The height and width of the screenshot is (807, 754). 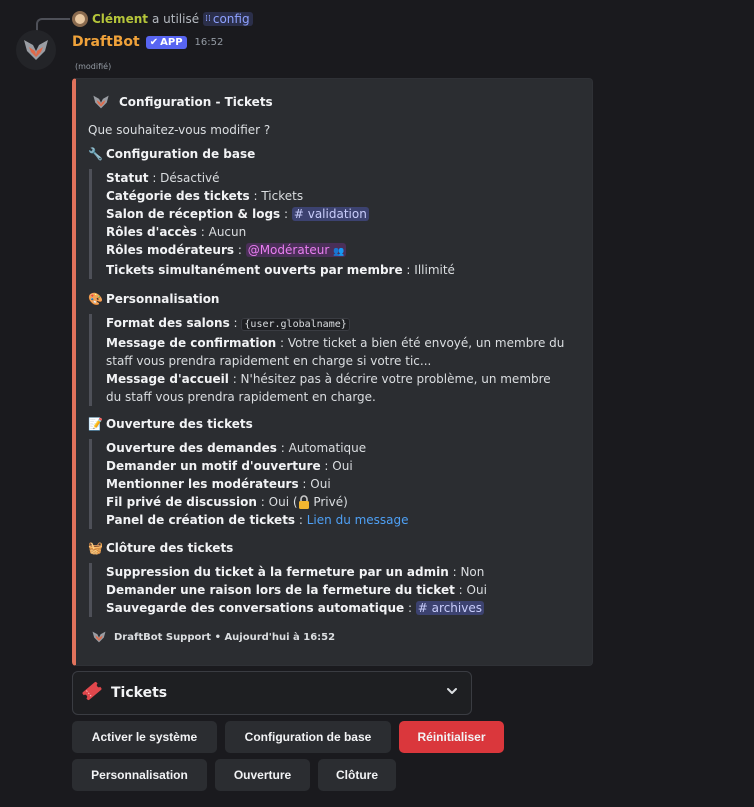 What do you see at coordinates (218, 484) in the screenshot?
I see `field-mentionner: Mentionner les modérateurs : Oui` at bounding box center [218, 484].